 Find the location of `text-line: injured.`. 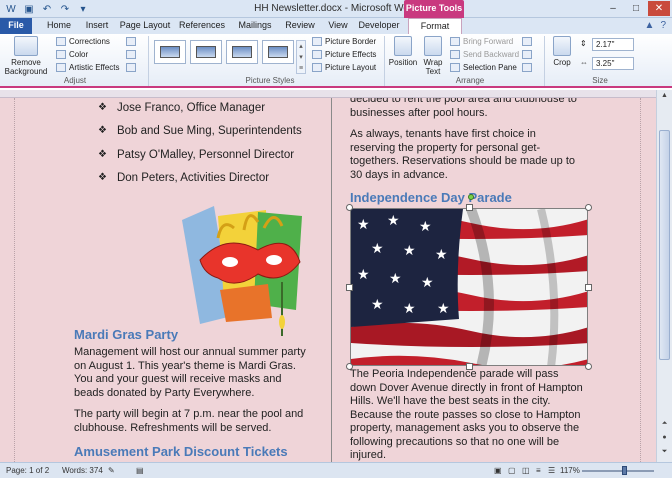

text-line: injured. is located at coordinates (368, 455).